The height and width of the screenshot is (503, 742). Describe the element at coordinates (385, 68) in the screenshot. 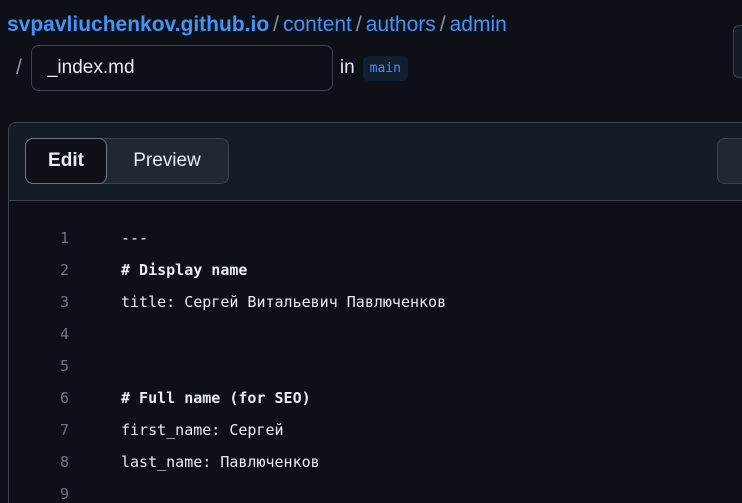

I see `branch-badge: main` at that location.